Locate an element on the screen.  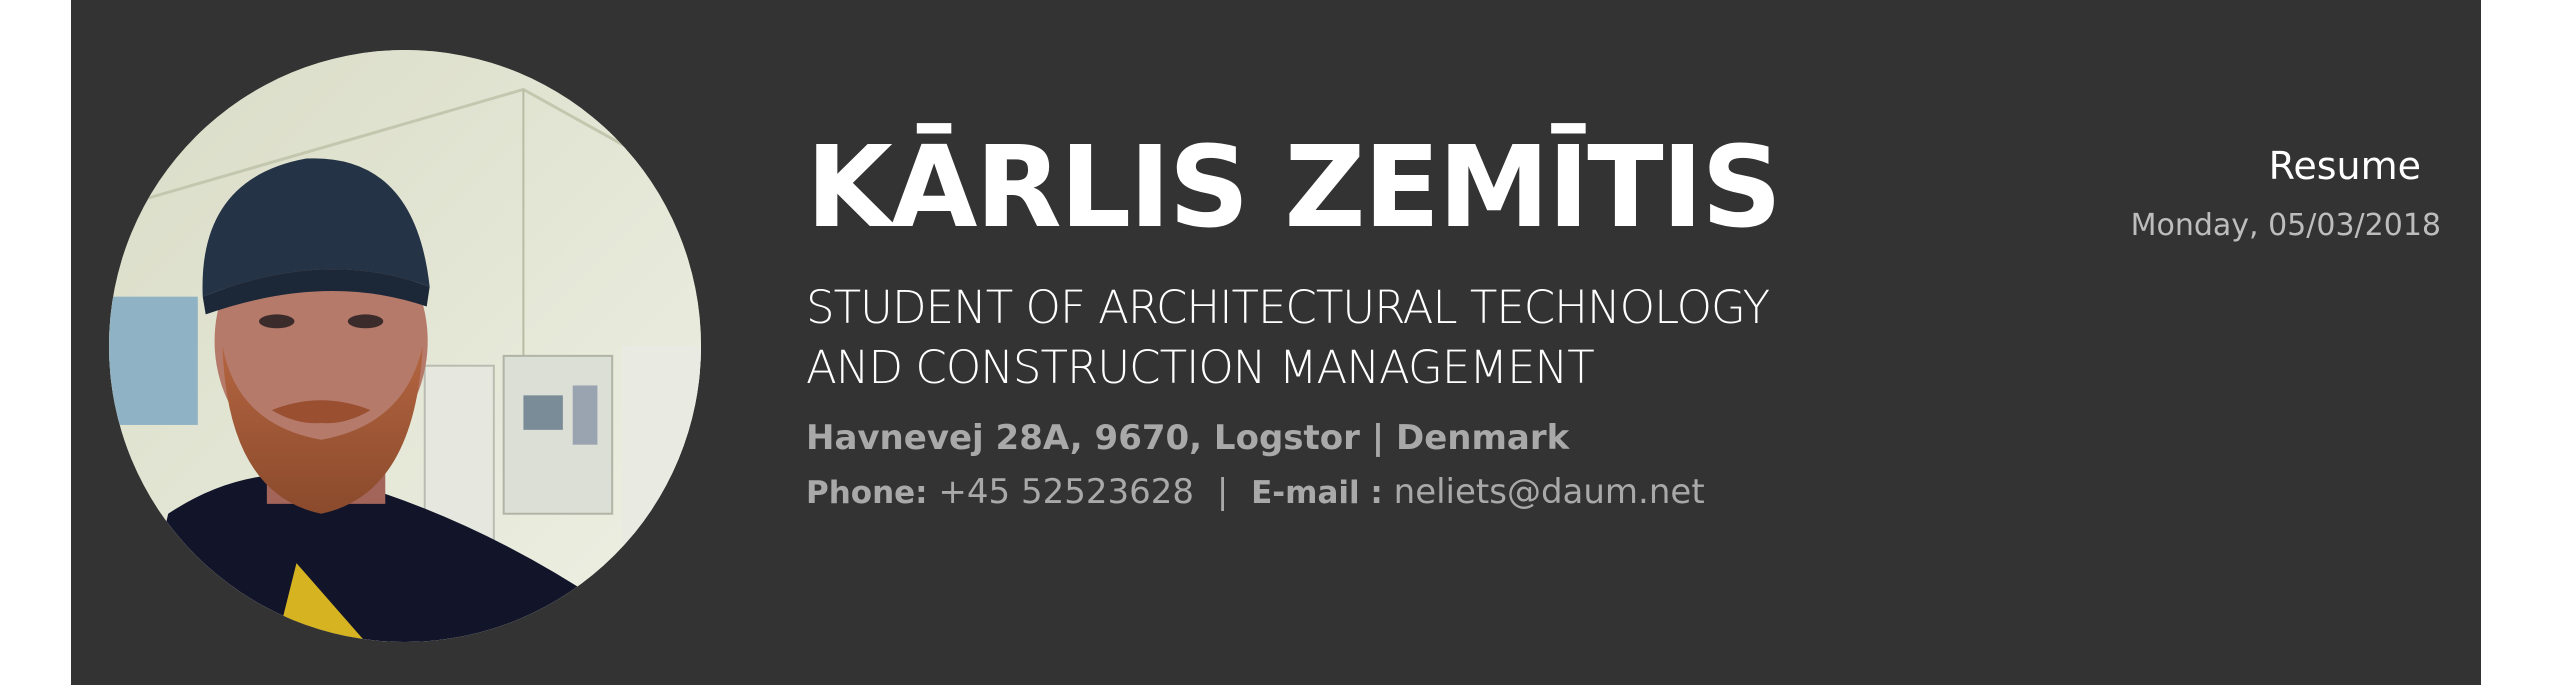
title-line-1: STUDENT OF ARCHITECTURAL TECHNOLOGY is located at coordinates (1288, 307).